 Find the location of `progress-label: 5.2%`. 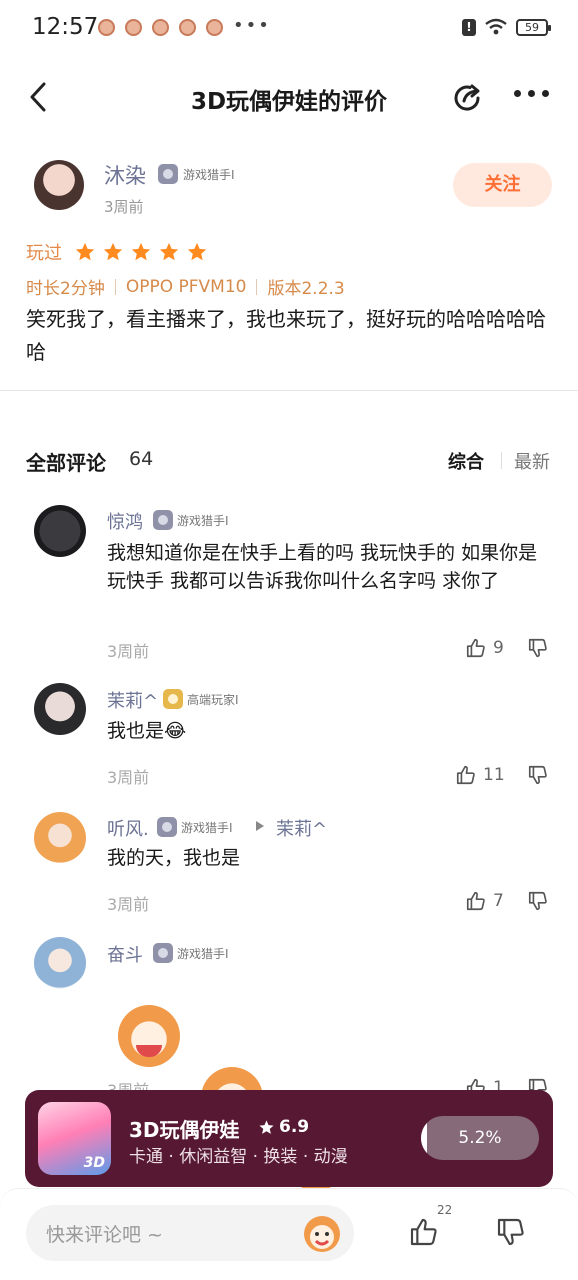

progress-label: 5.2% is located at coordinates (480, 1138).